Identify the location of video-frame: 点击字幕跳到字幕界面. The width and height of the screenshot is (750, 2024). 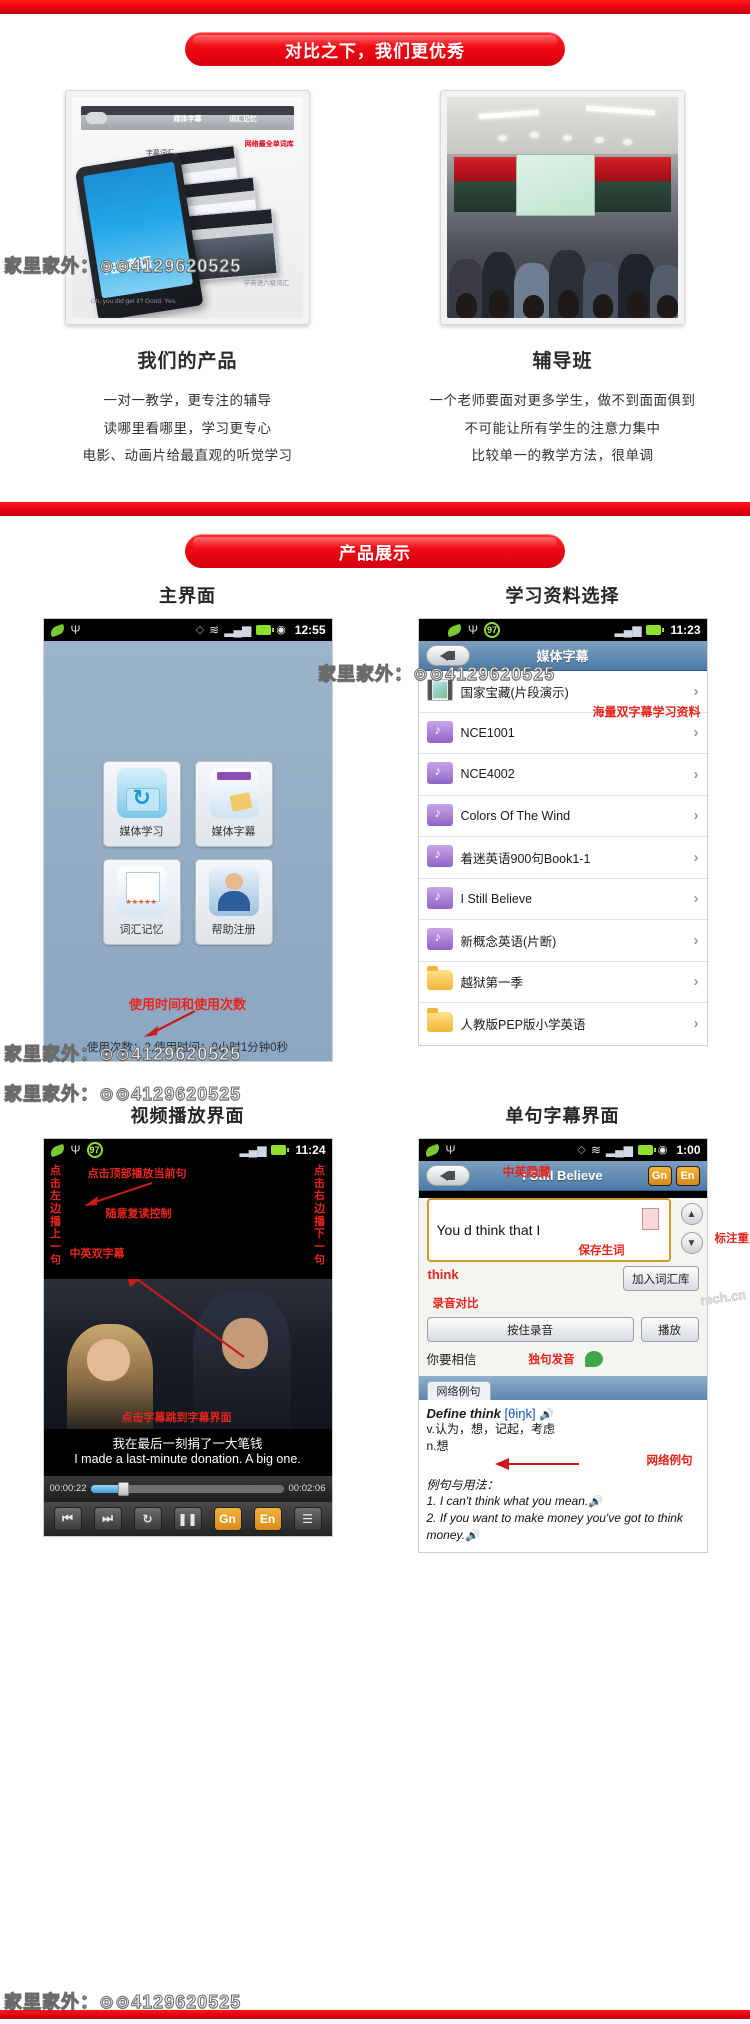
(187, 1354).